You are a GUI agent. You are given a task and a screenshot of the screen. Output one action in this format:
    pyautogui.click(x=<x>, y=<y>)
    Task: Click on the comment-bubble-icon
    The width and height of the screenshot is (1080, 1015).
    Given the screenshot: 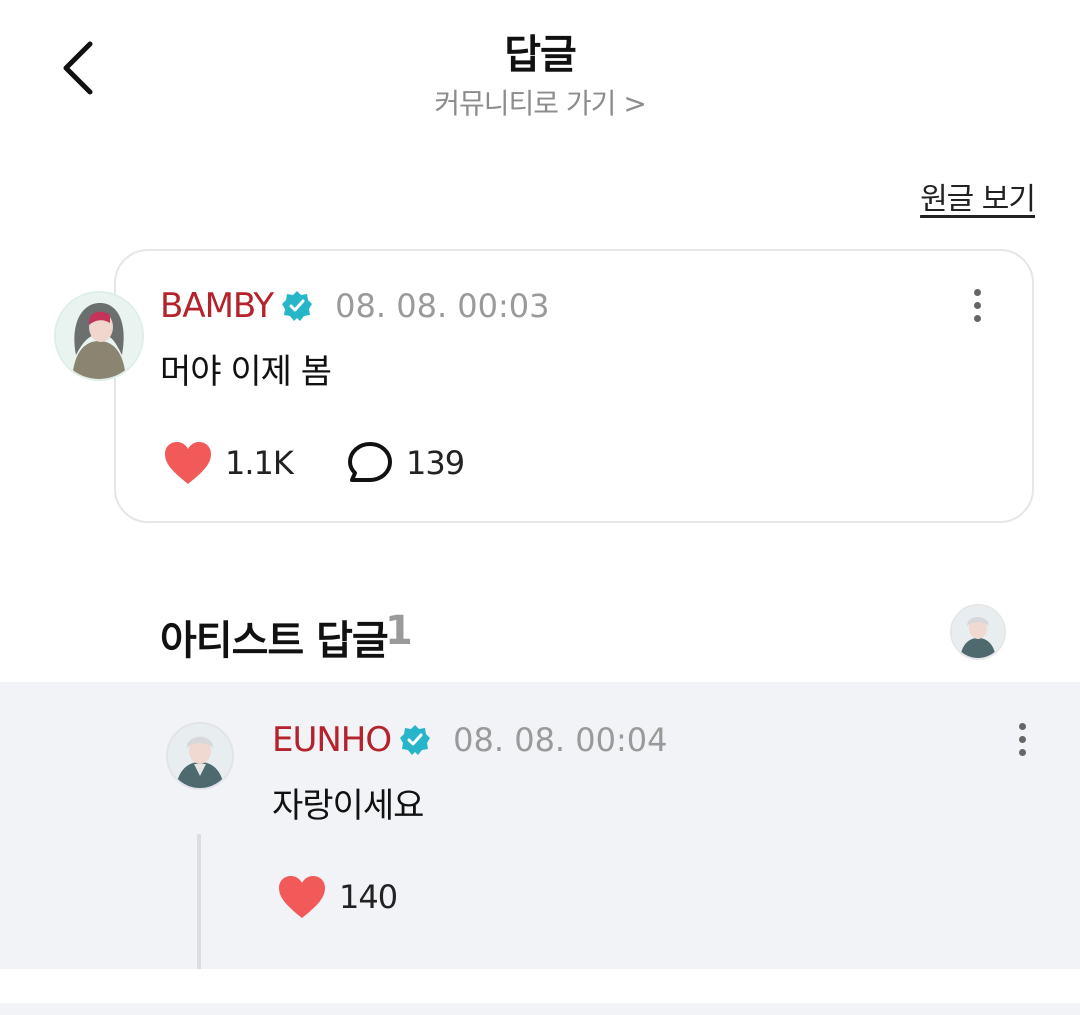 What is the action you would take?
    pyautogui.click(x=370, y=462)
    